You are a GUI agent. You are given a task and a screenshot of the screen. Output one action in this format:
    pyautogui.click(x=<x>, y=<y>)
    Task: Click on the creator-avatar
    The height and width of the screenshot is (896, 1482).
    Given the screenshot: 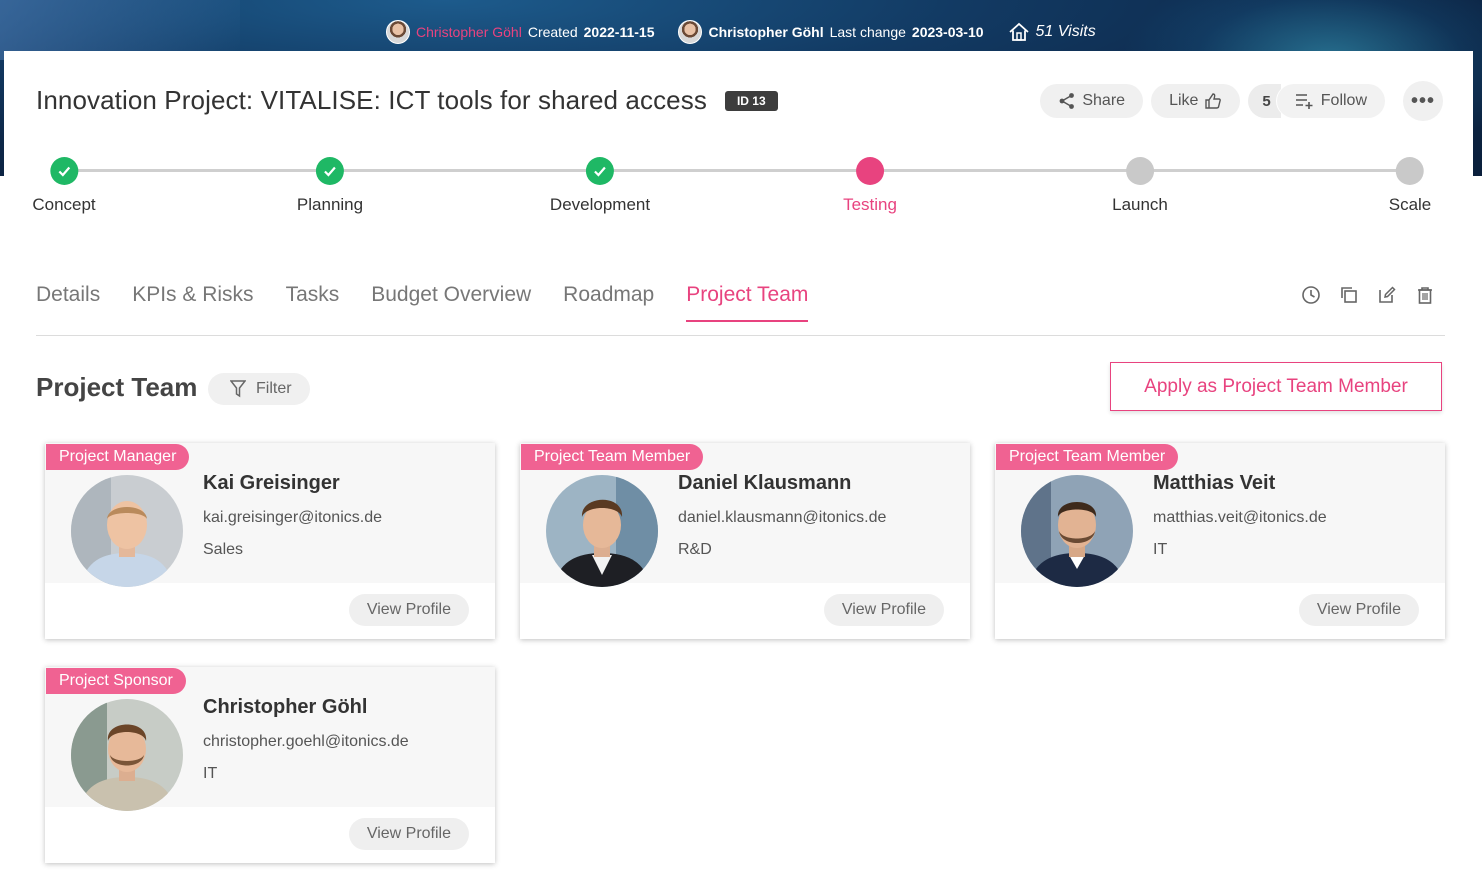 What is the action you would take?
    pyautogui.click(x=398, y=32)
    